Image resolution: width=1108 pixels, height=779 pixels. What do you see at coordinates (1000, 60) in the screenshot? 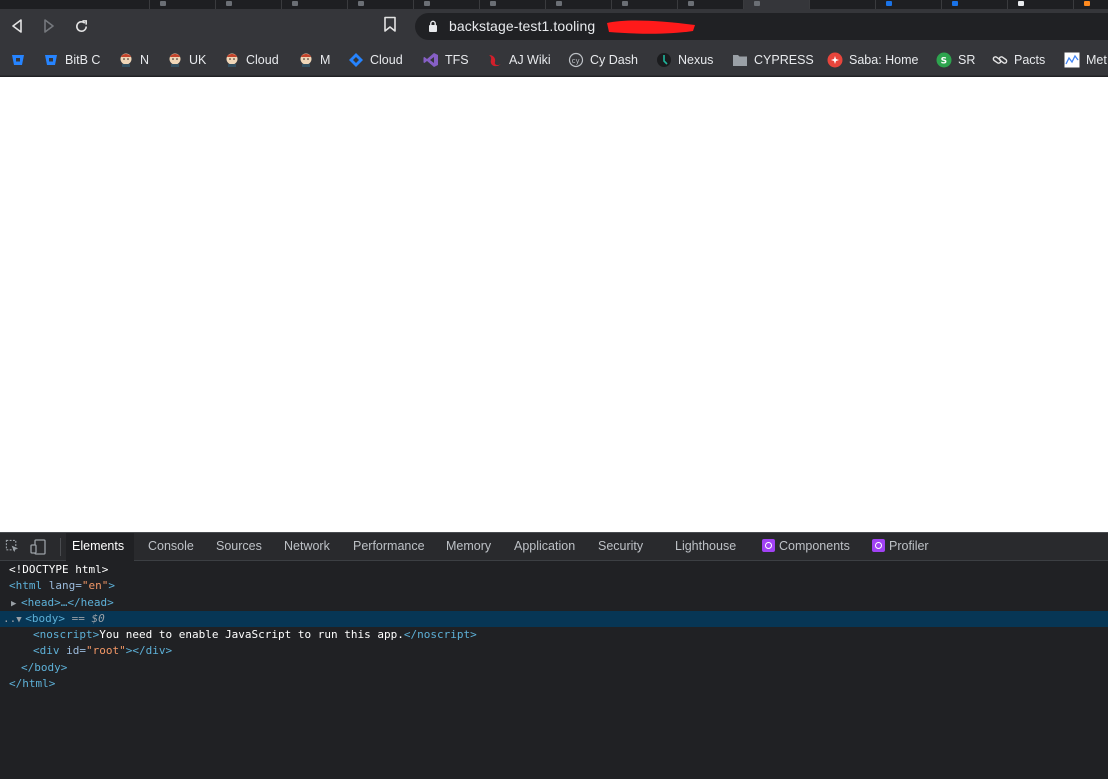
I see `link-icon` at bounding box center [1000, 60].